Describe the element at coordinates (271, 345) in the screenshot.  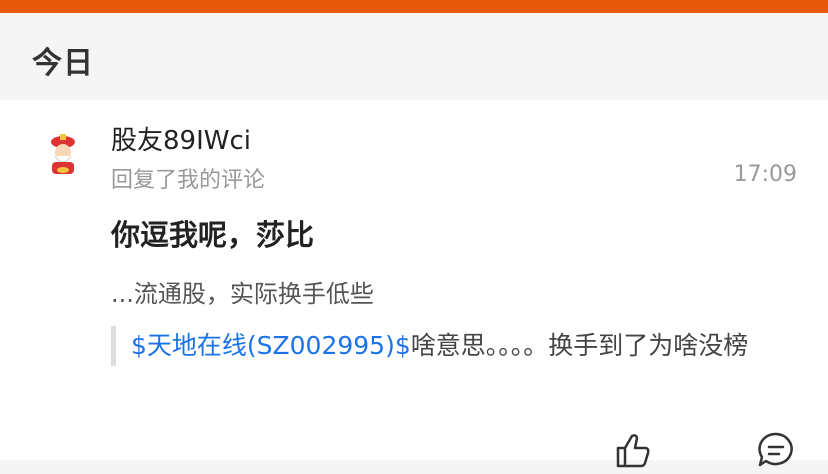
I see `stock-link: $天地在线(SZ002995)$` at that location.